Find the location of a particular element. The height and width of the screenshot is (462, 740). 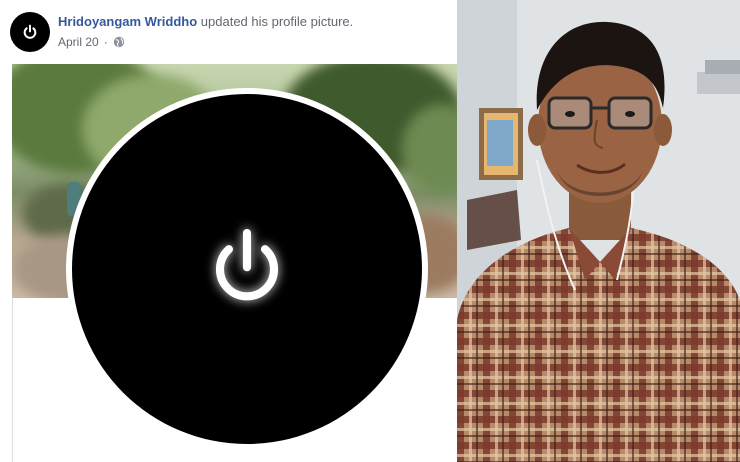

author-avatar is located at coordinates (30, 32).